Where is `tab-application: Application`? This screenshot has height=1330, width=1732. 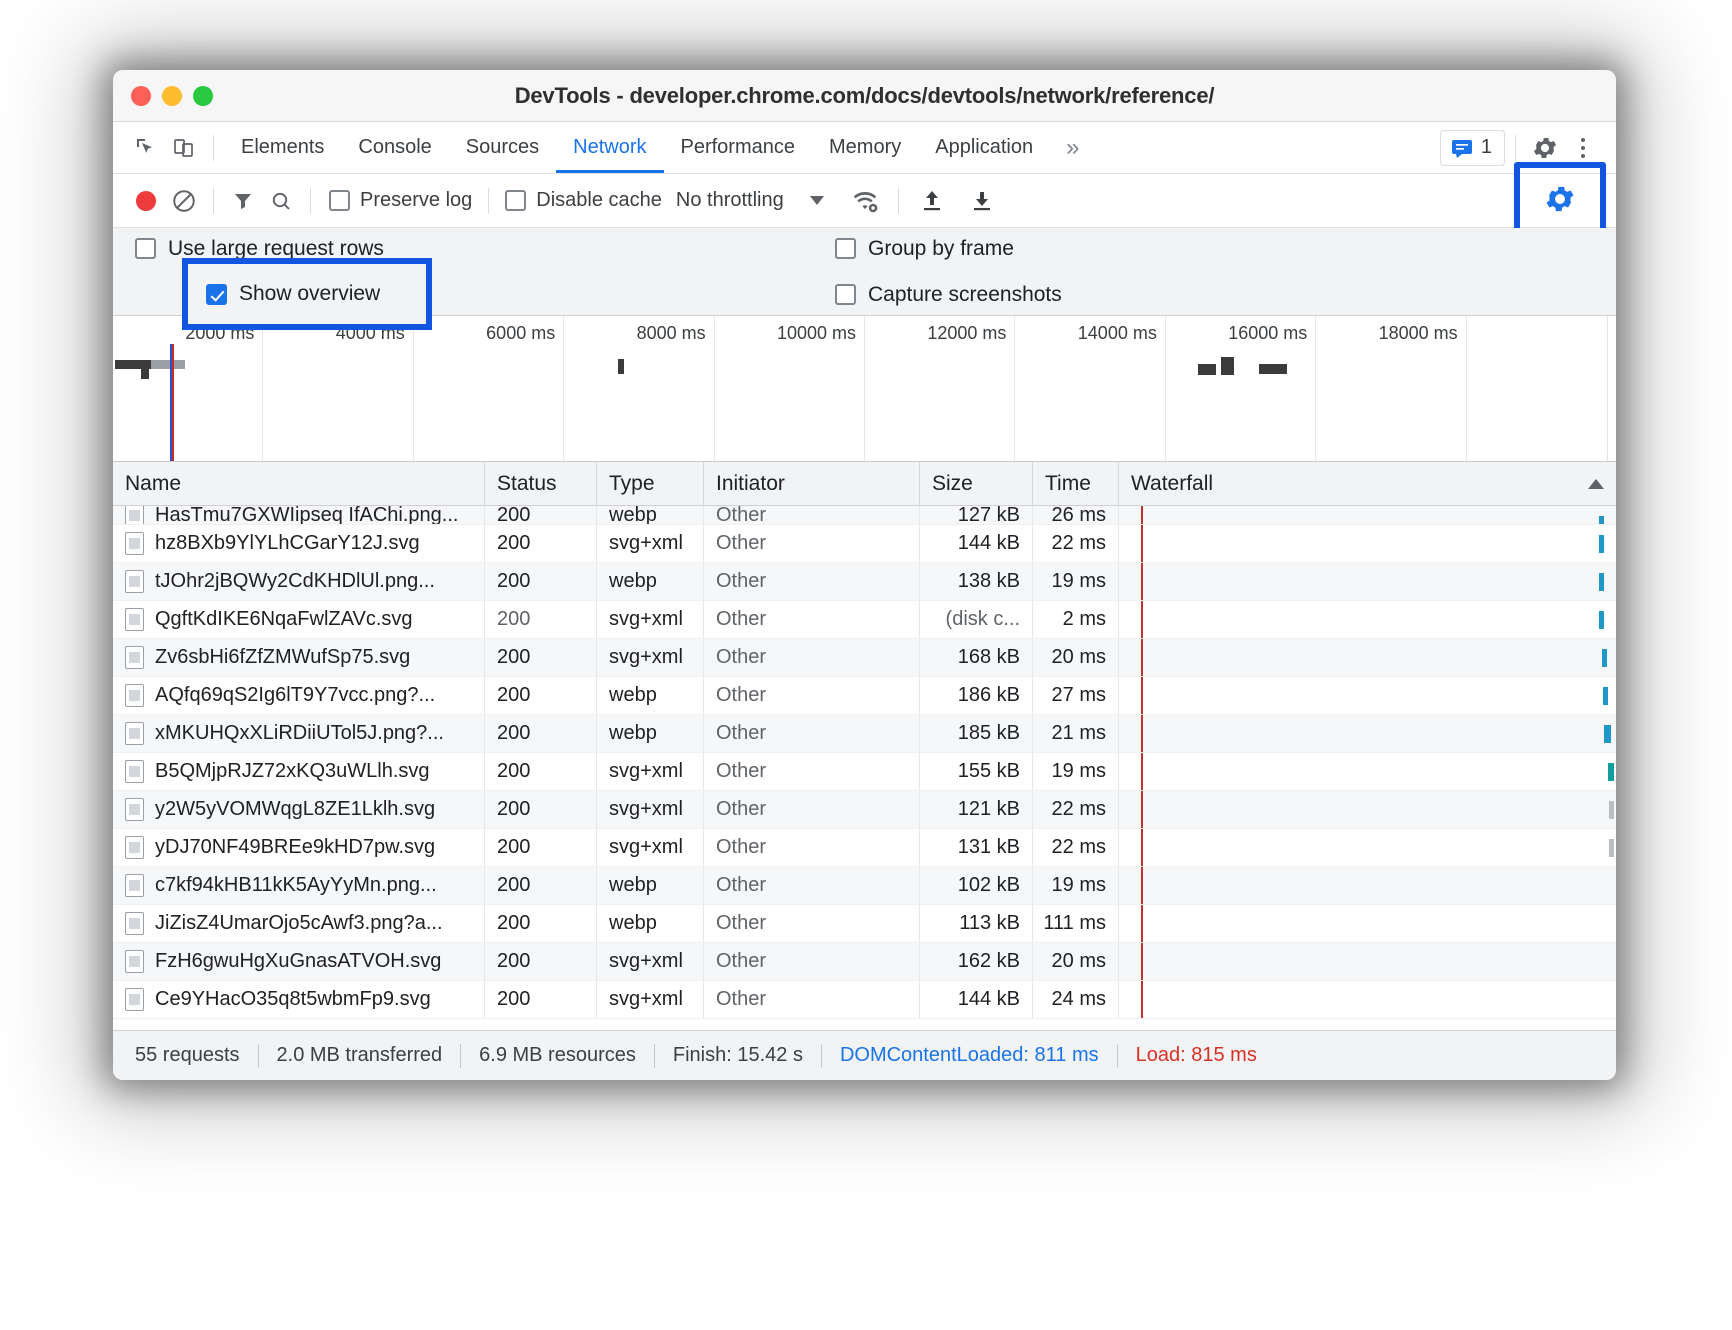
tab-application: Application is located at coordinates (984, 147).